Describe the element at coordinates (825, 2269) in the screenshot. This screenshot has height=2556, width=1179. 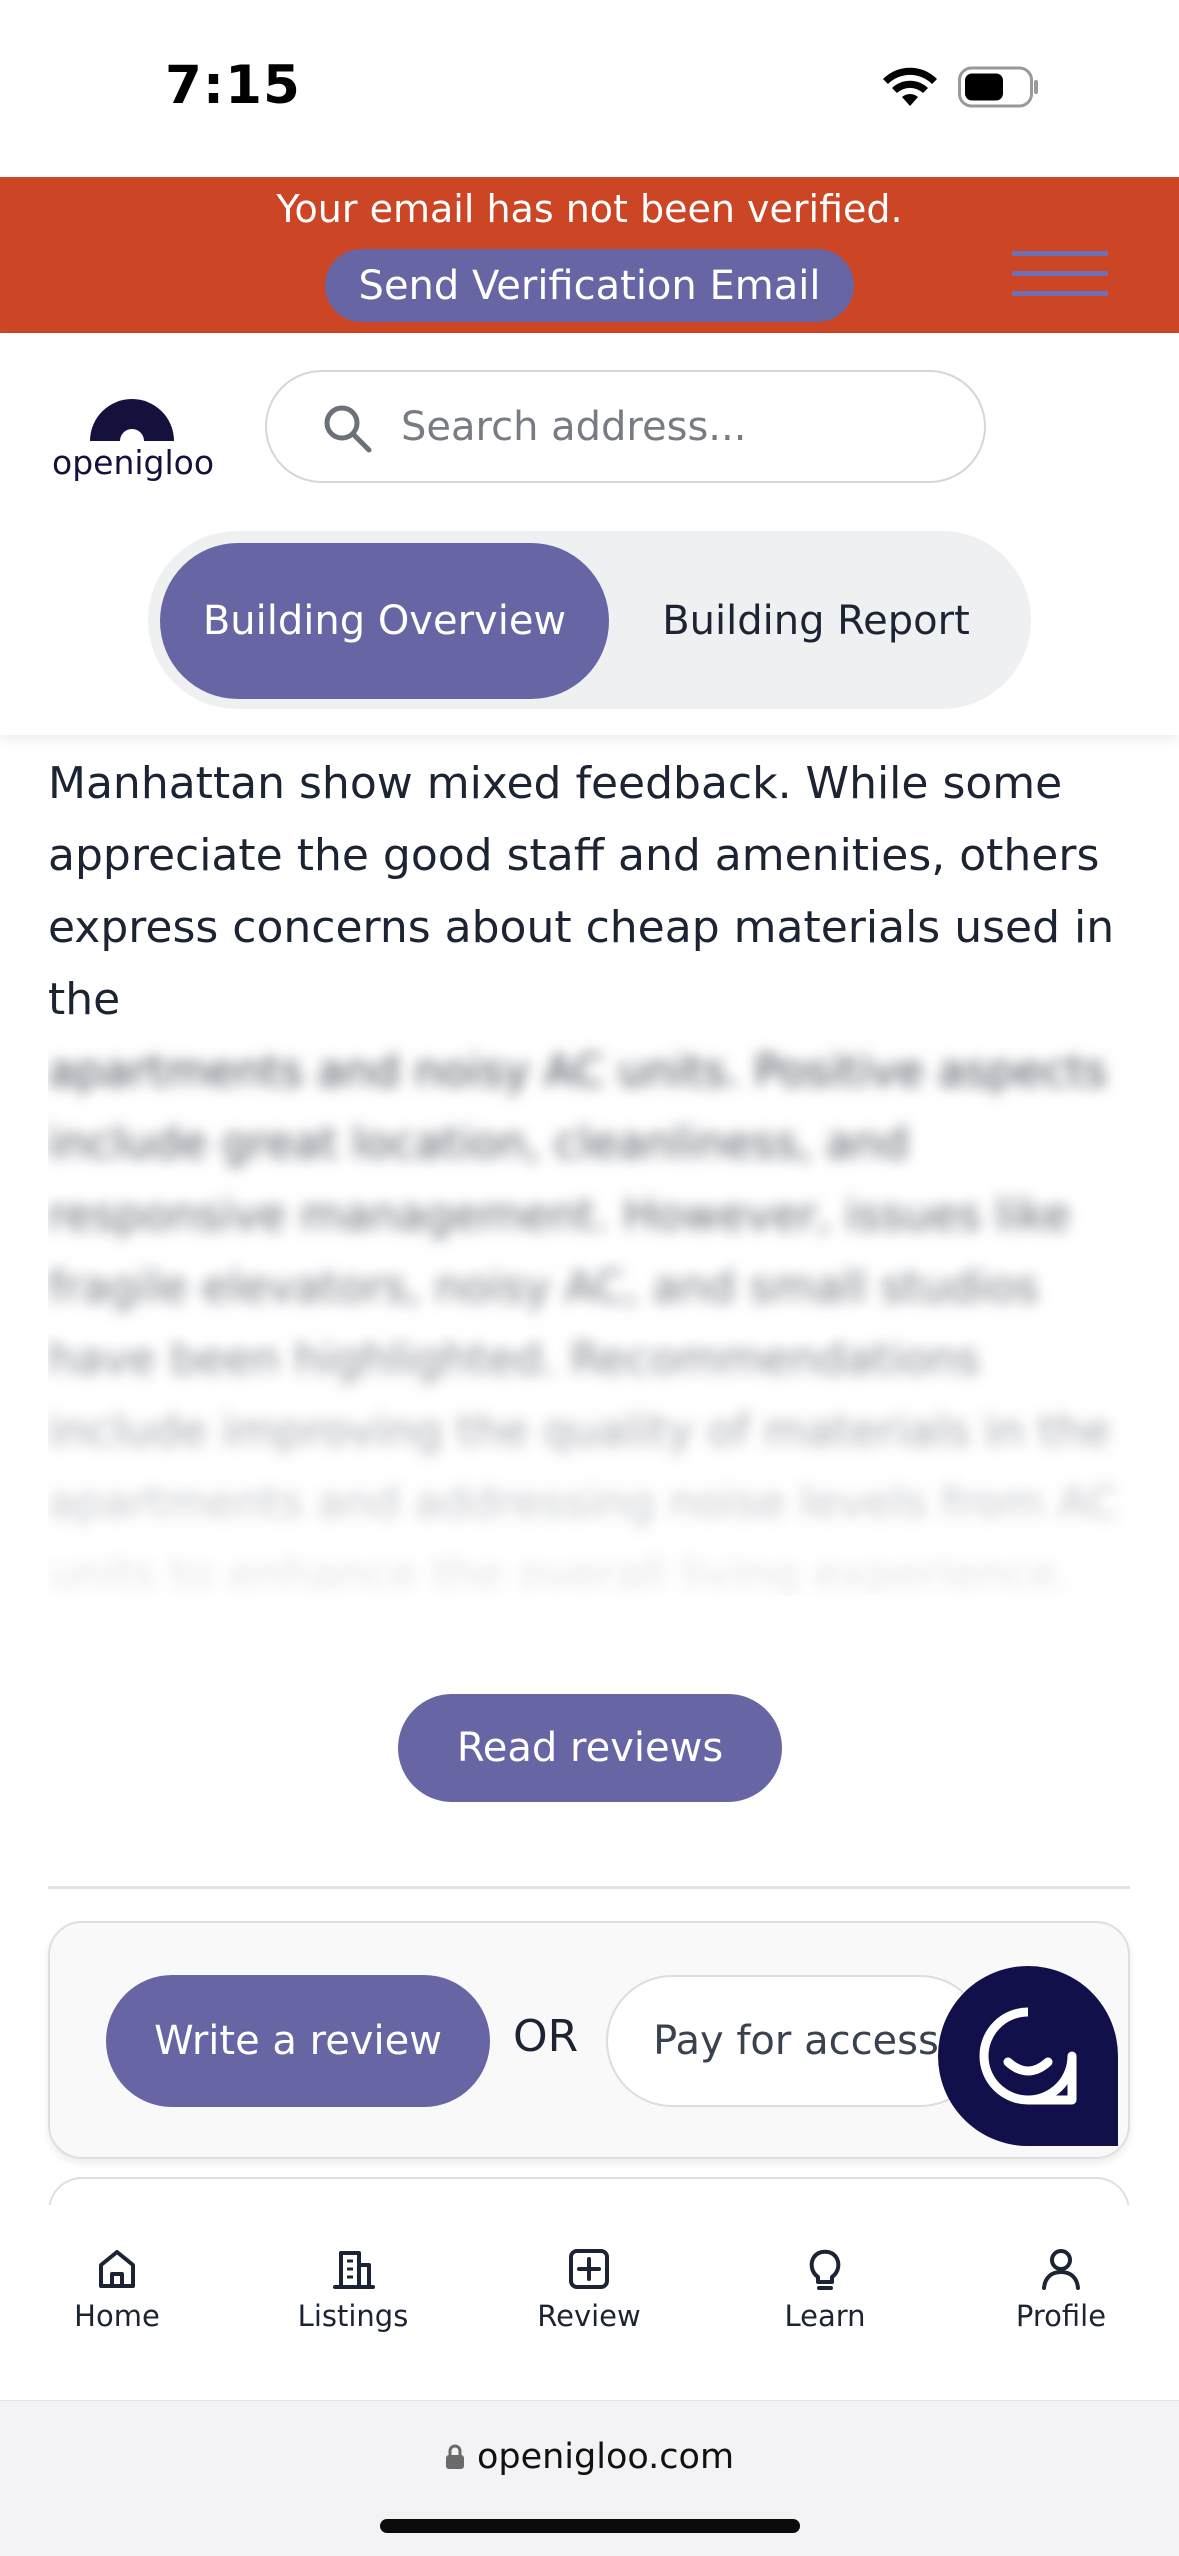
I see `lightbulb-icon` at that location.